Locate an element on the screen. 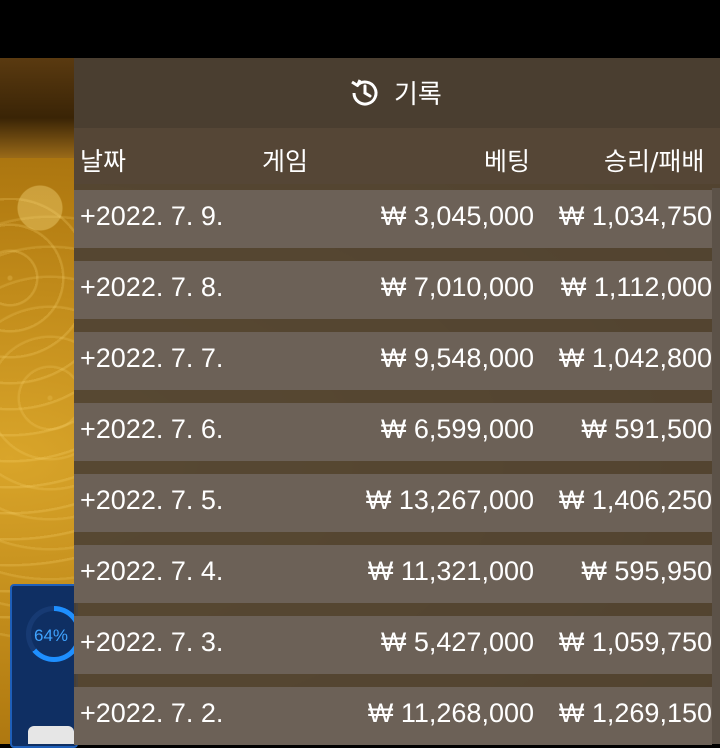  row-date: +2022. 7. 3. is located at coordinates (152, 642).